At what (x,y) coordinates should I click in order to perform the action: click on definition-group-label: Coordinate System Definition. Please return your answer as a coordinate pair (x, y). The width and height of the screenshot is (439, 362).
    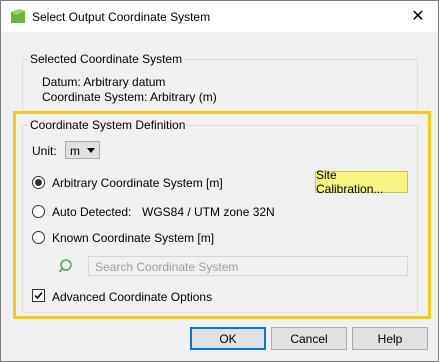
    Looking at the image, I should click on (108, 125).